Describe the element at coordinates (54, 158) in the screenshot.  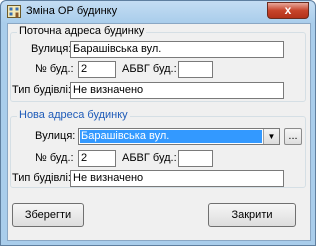
I see `new-house-no-label: № буд.:` at that location.